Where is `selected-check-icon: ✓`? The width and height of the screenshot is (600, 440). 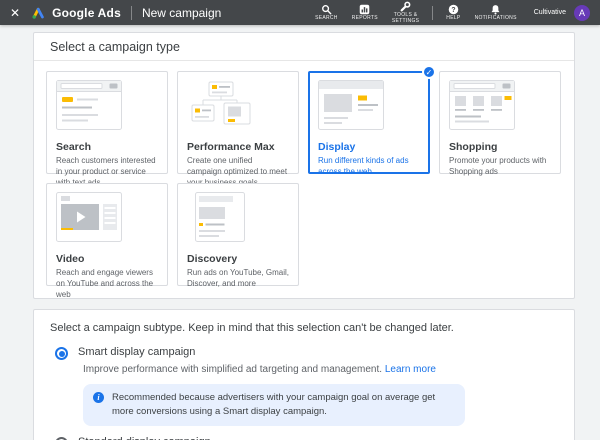 selected-check-icon: ✓ is located at coordinates (429, 72).